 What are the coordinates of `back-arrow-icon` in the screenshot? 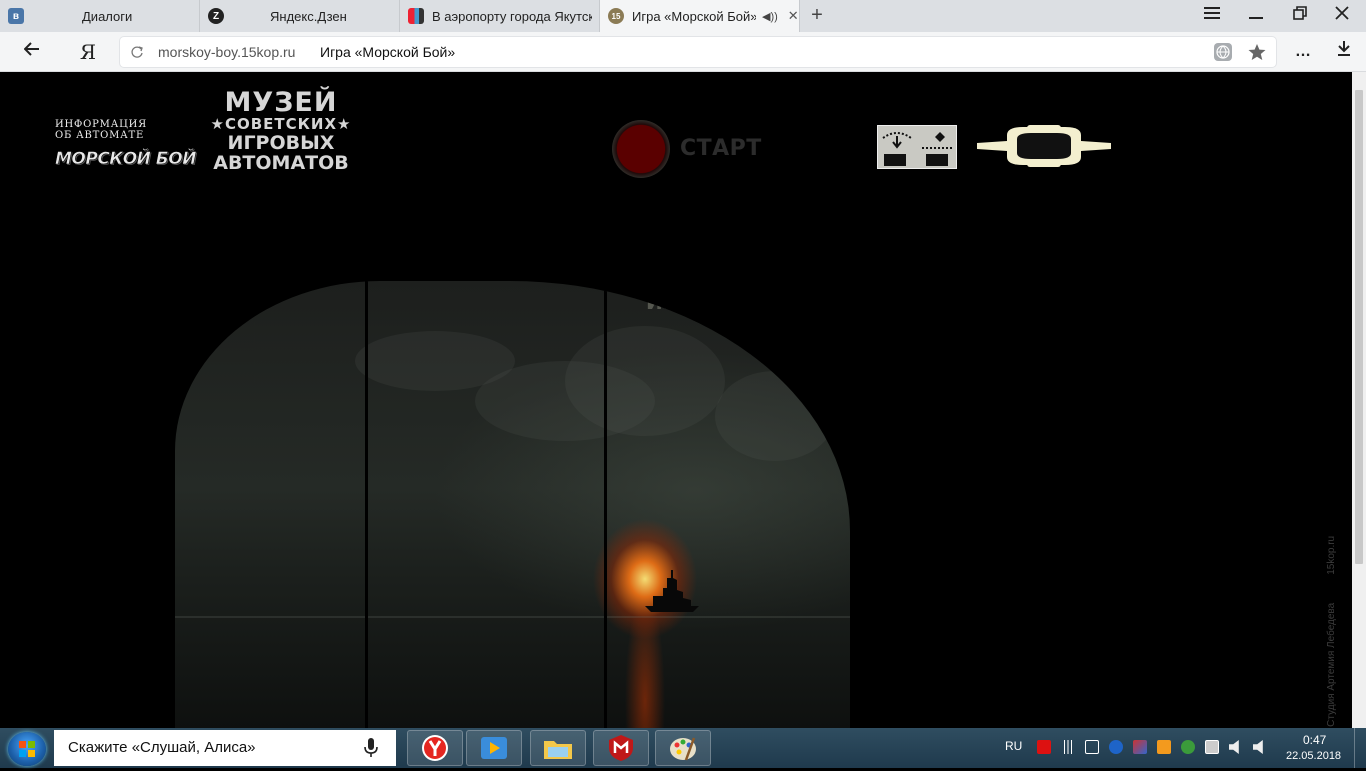 It's located at (32, 52).